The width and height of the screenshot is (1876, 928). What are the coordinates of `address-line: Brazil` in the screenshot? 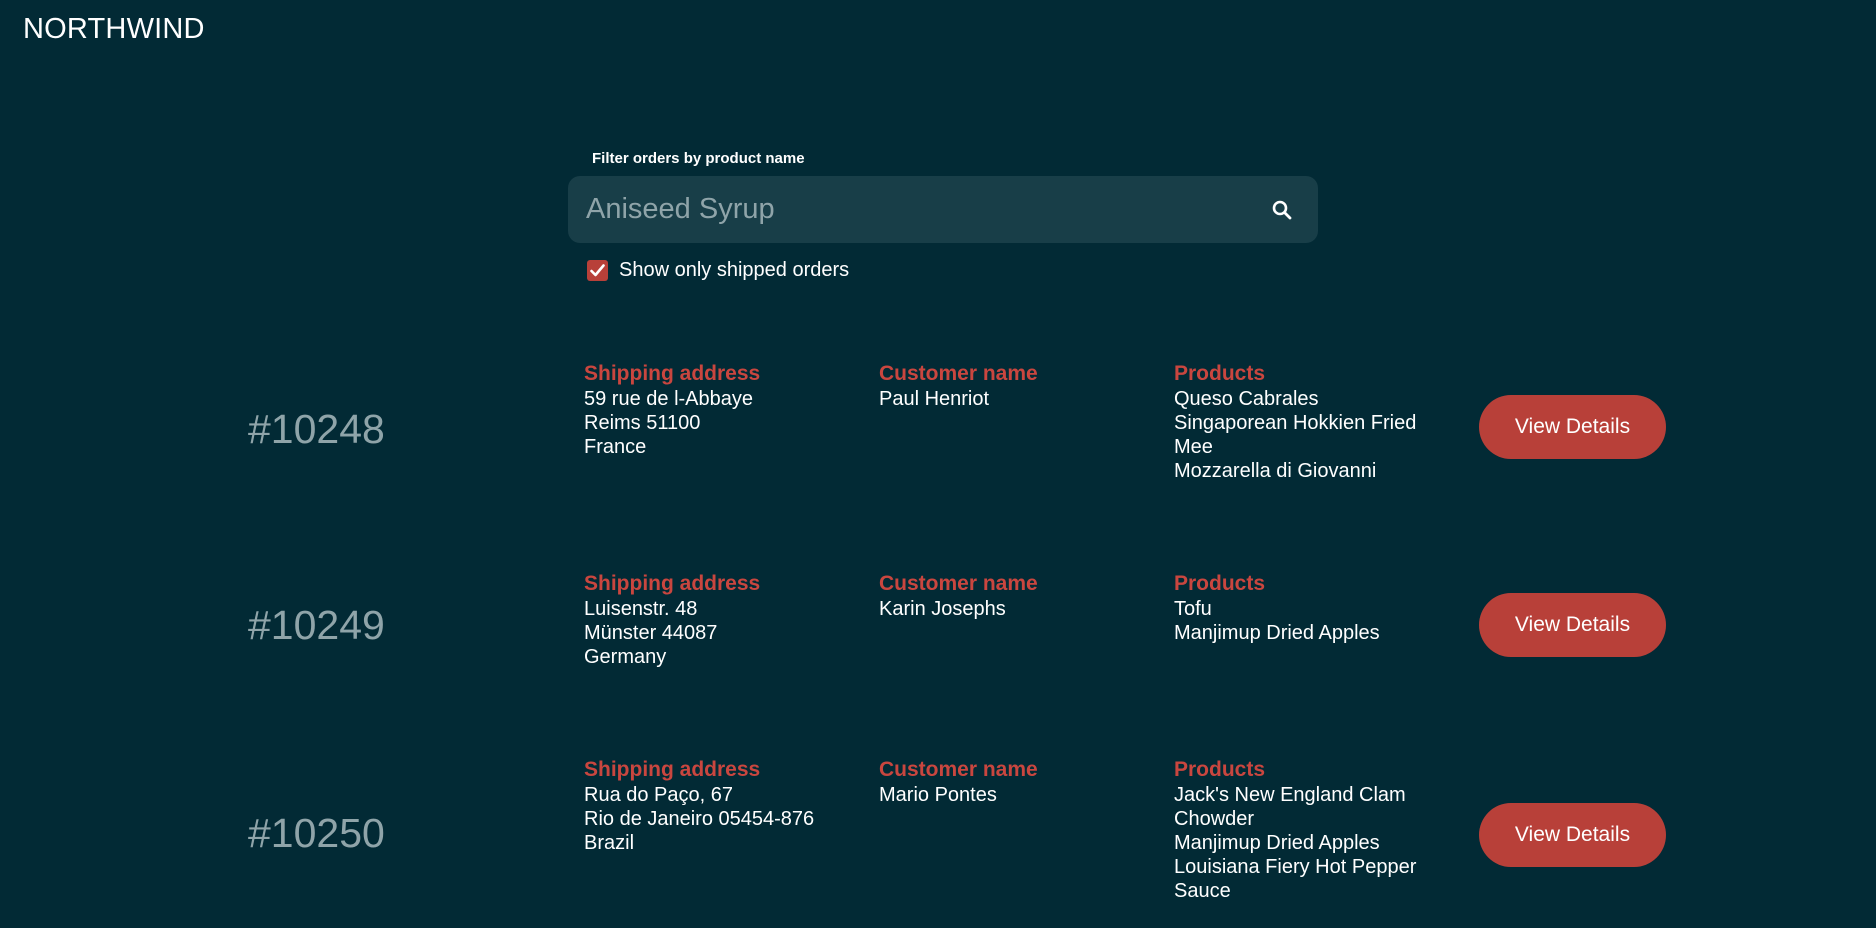 It's located at (609, 843).